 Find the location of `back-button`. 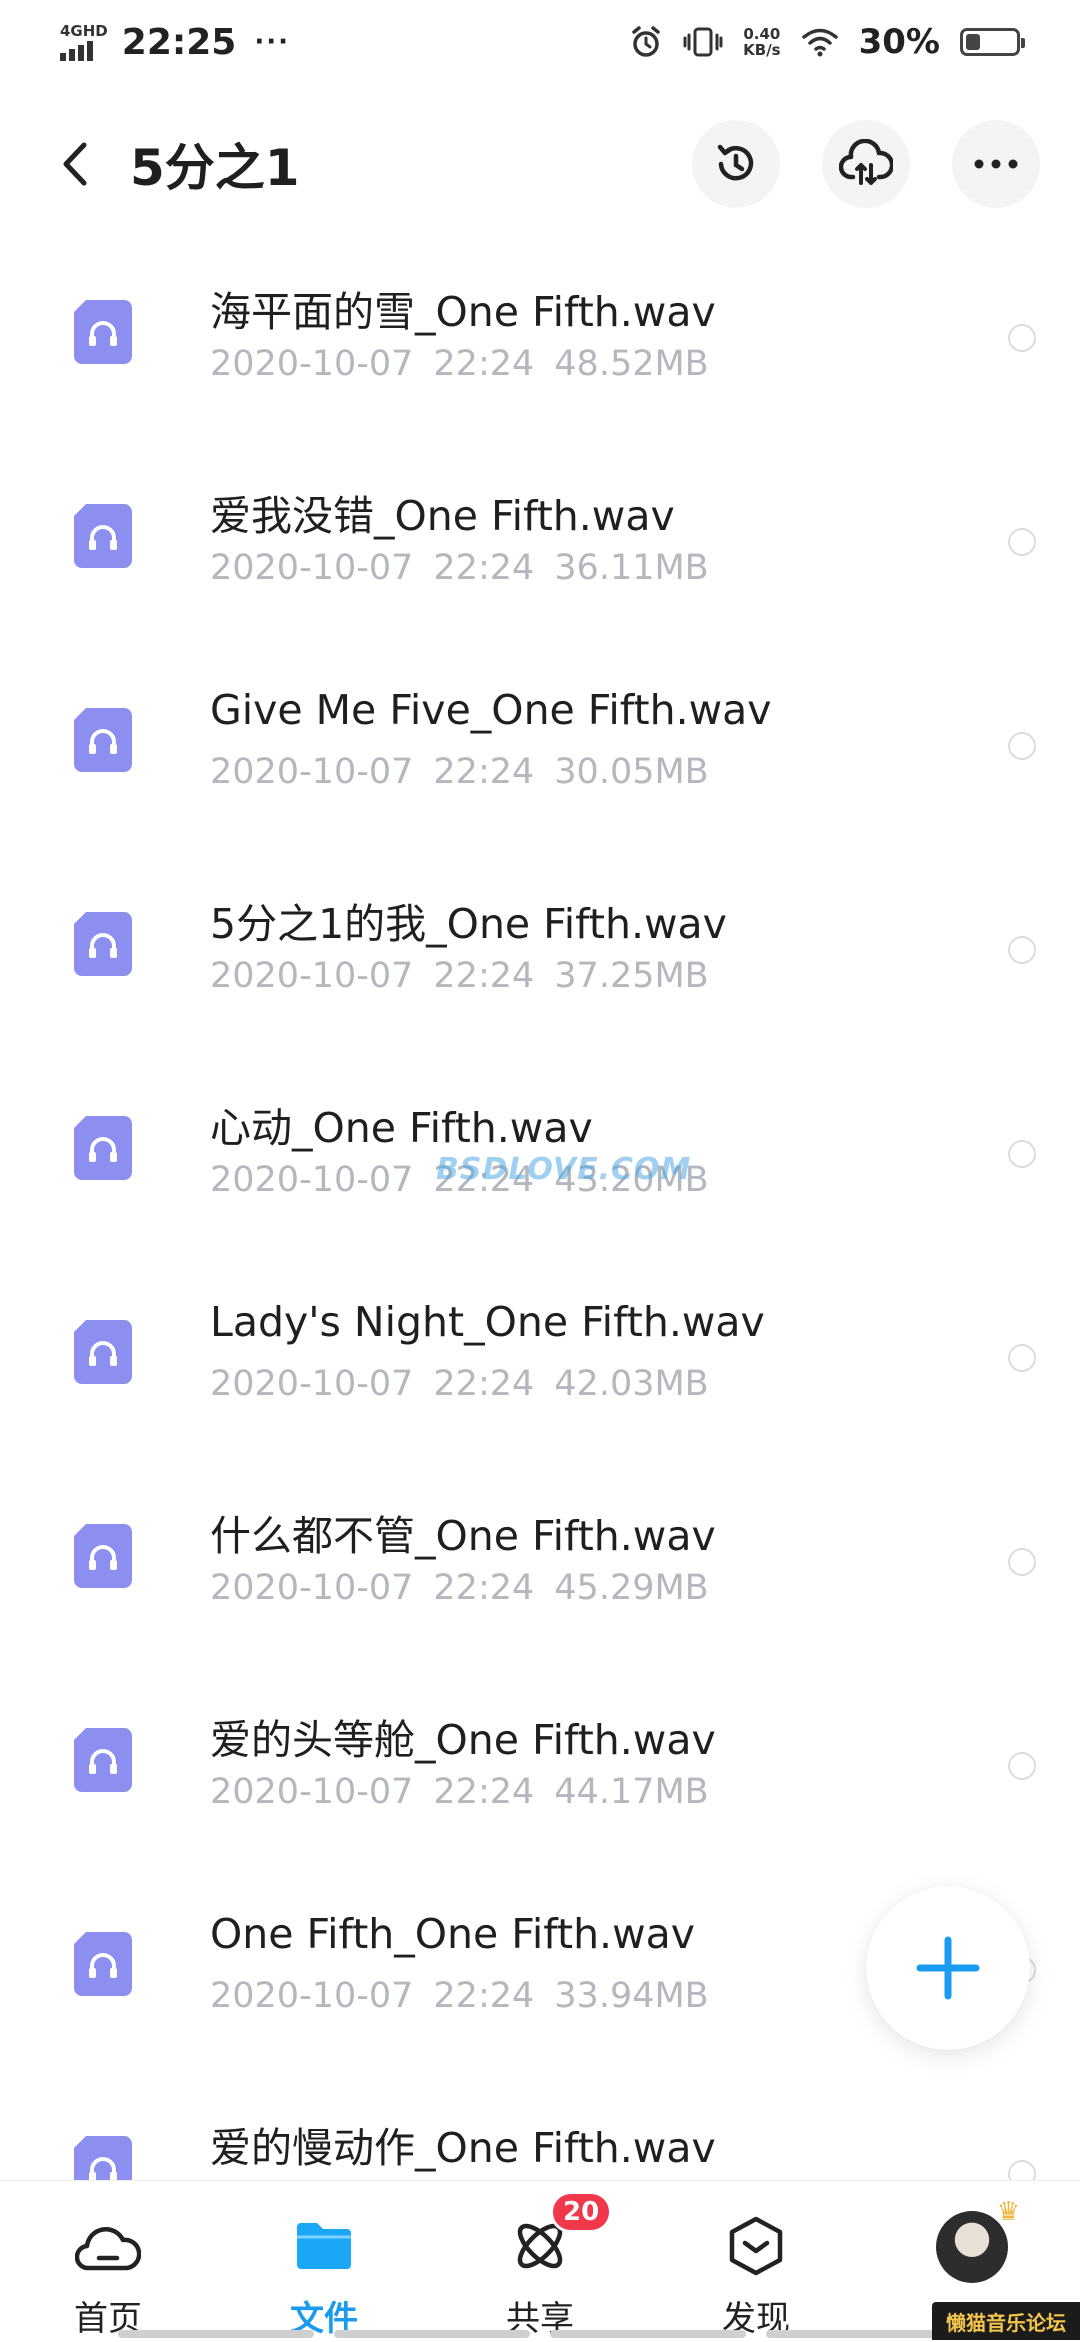

back-button is located at coordinates (75, 164).